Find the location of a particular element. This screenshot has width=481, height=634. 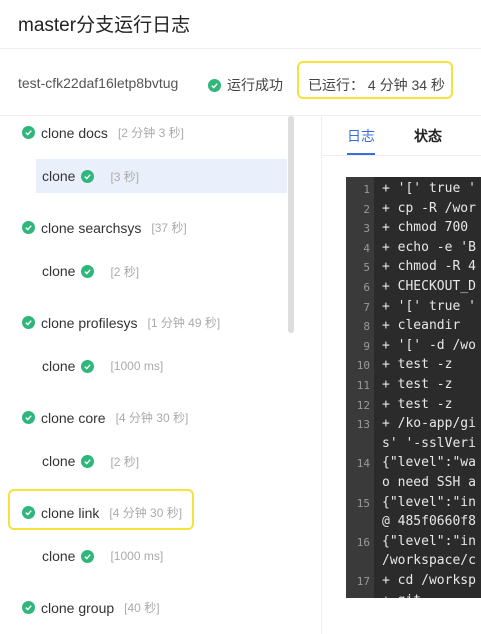

log-line-text: + git is located at coordinates (401, 595).